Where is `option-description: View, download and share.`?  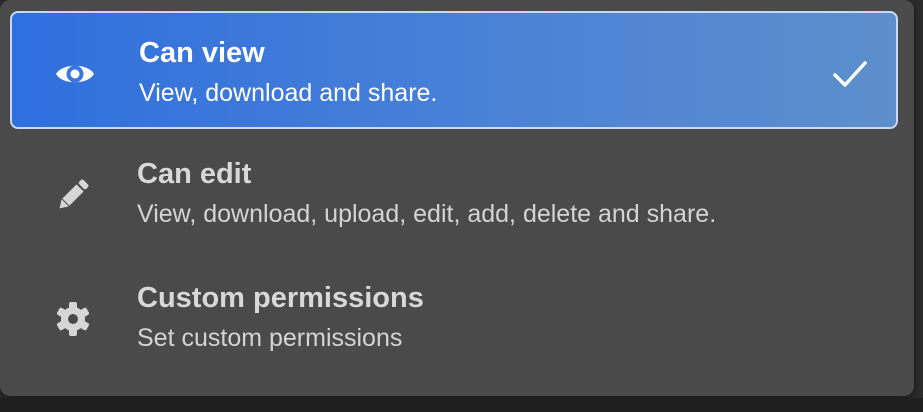
option-description: View, download and share. is located at coordinates (288, 93).